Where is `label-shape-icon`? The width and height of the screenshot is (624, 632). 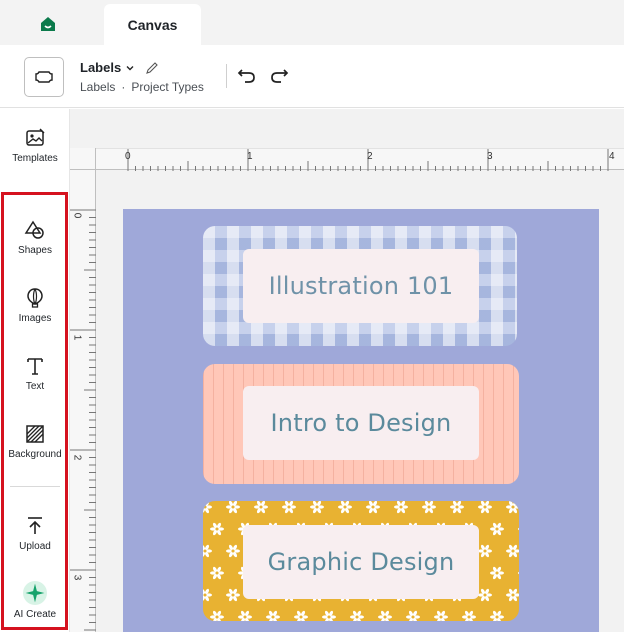
label-shape-icon is located at coordinates (44, 77).